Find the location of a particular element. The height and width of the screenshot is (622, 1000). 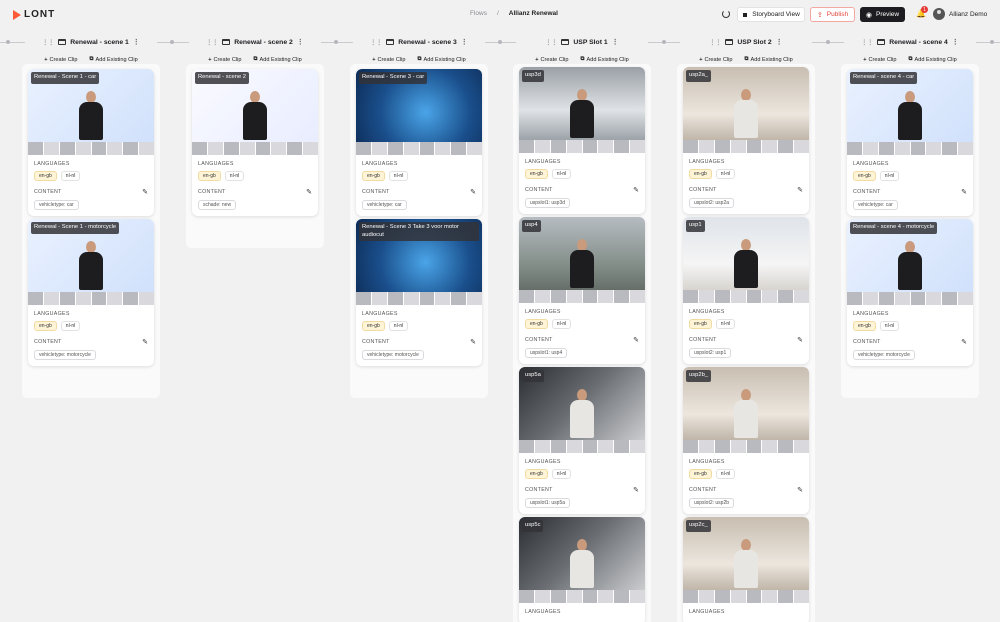

clip-thumbnail: Renewal - scene 4 - car is located at coordinates (910, 112).